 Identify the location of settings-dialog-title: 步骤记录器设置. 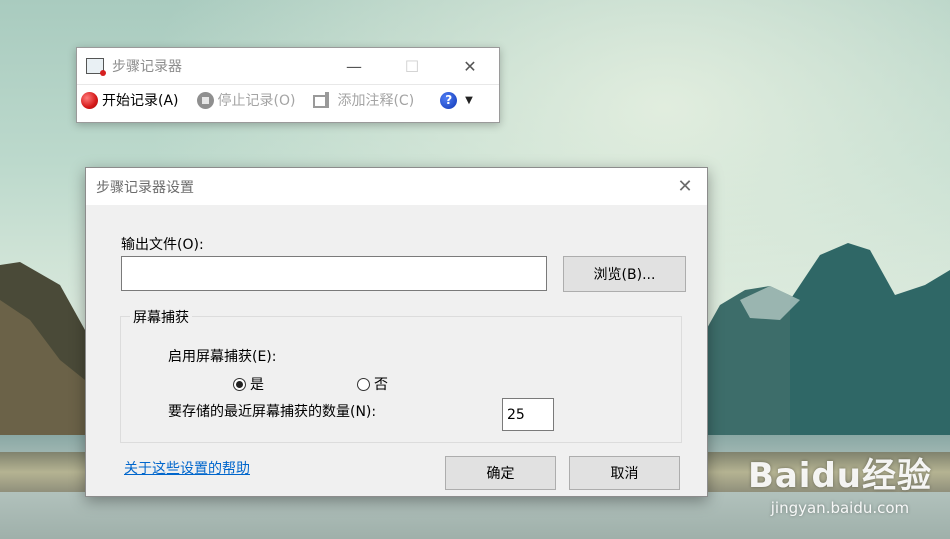
(145, 187).